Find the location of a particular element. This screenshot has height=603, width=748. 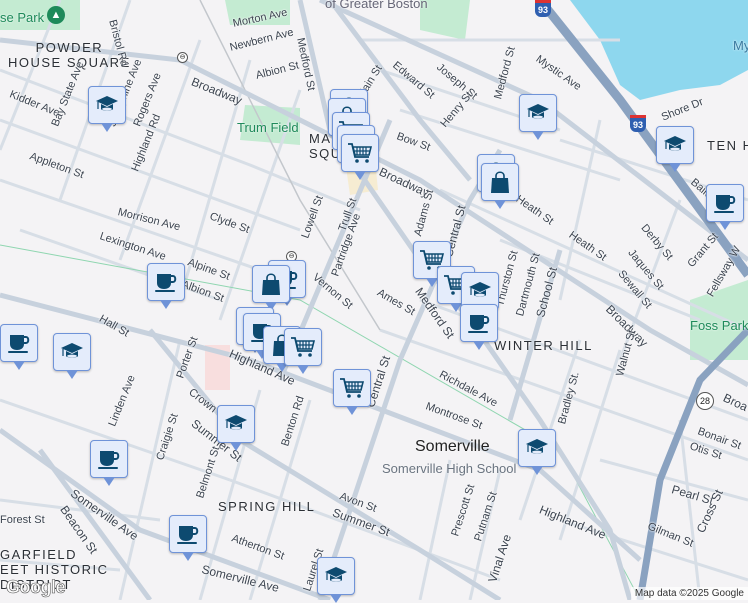

route-28-shield: 28 is located at coordinates (705, 401).